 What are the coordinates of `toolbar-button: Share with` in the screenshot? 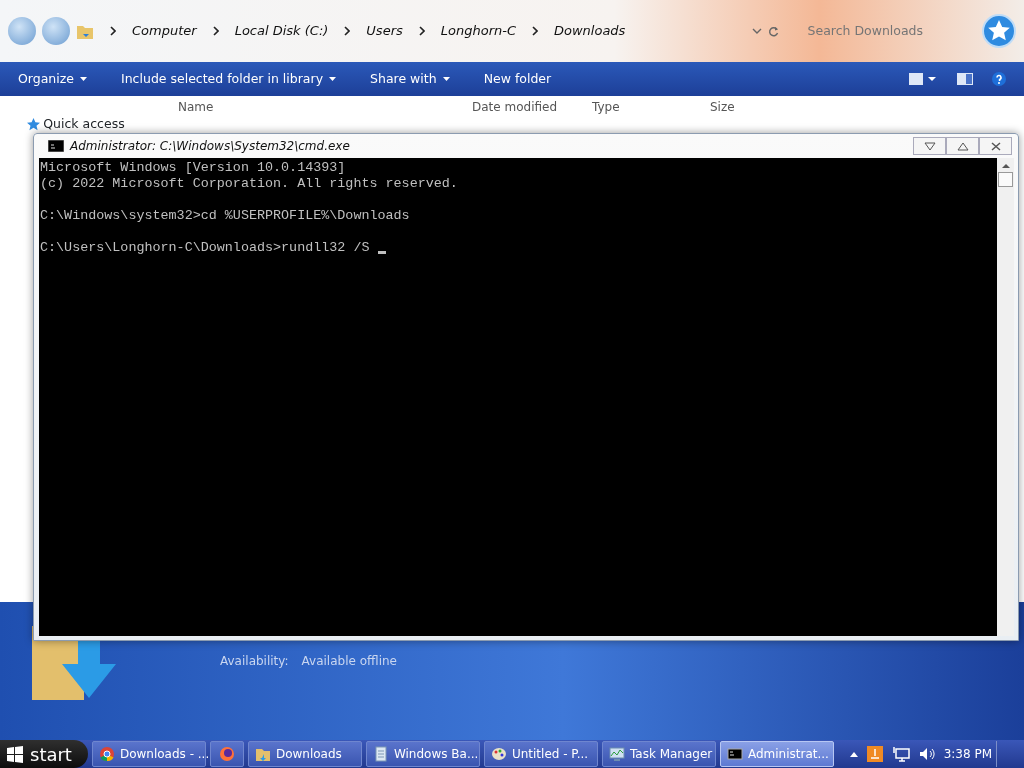 It's located at (410, 79).